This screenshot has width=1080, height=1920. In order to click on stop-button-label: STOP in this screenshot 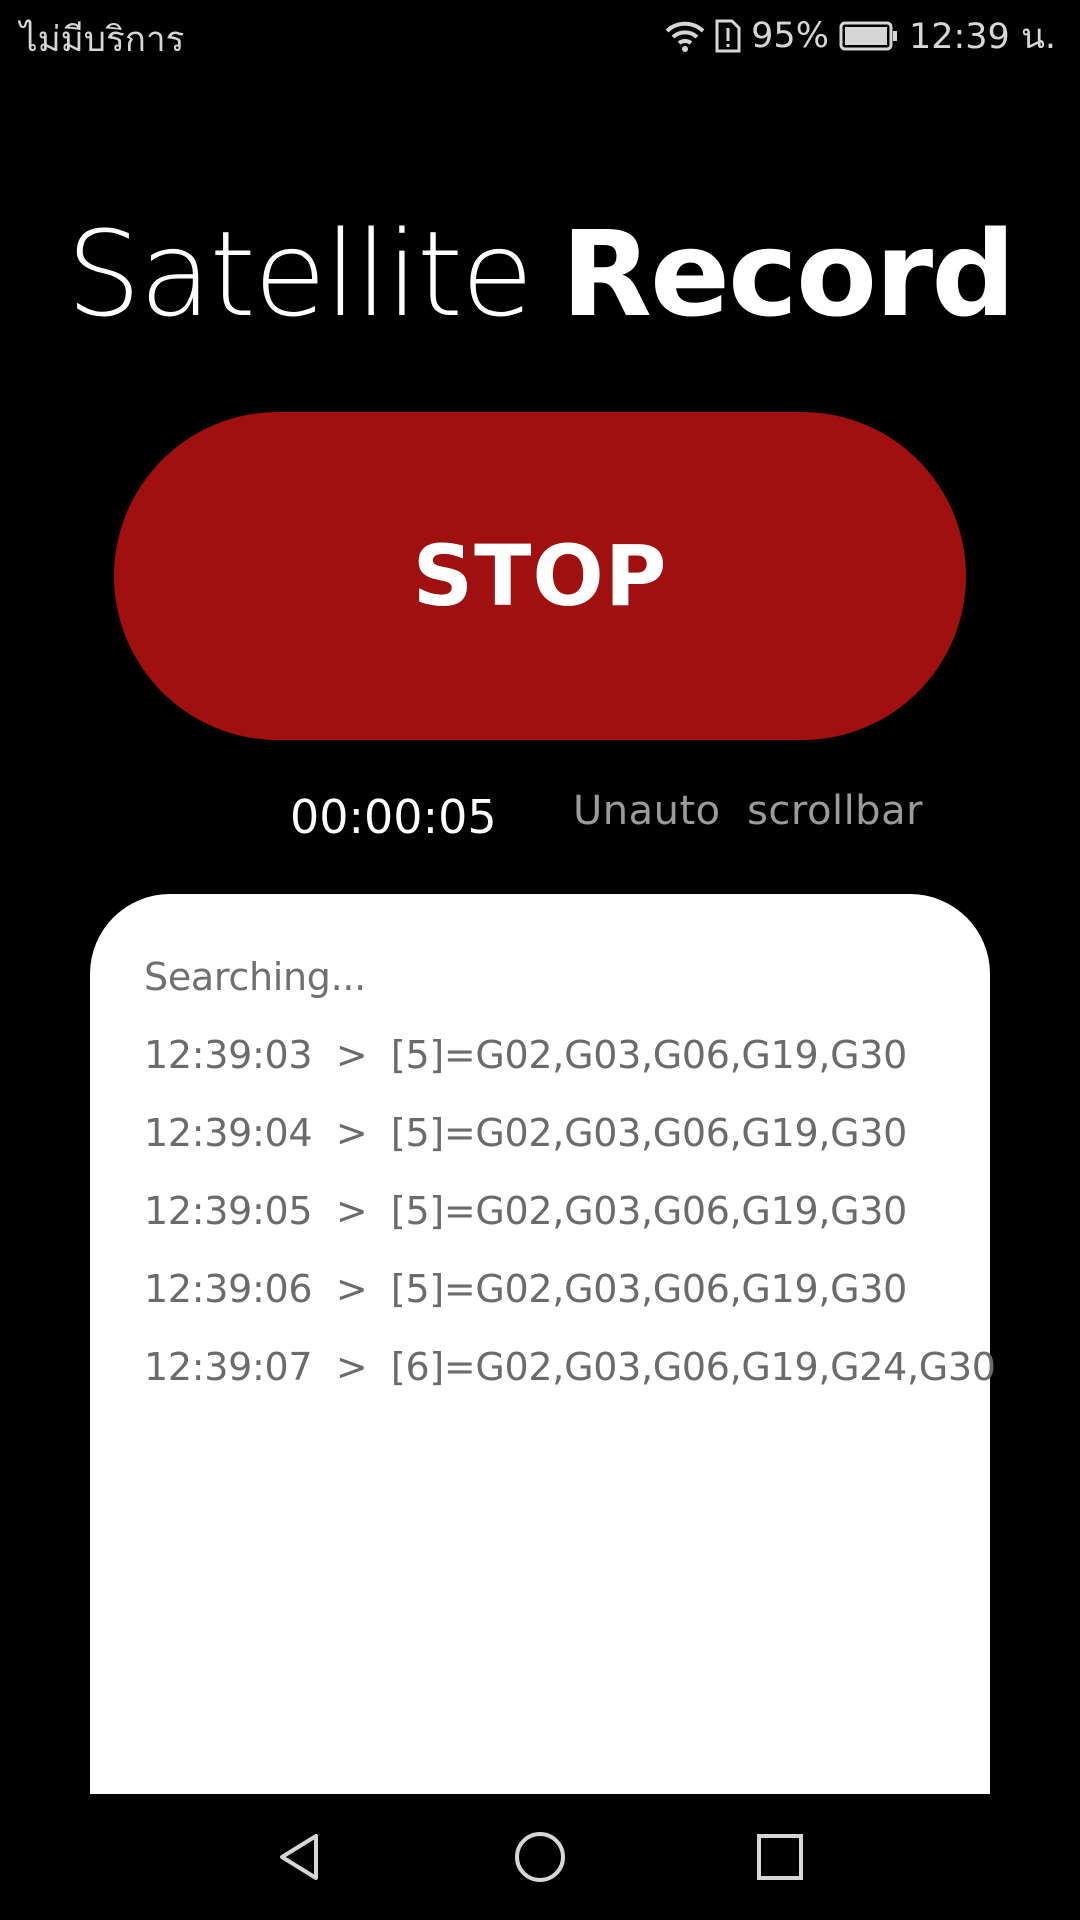, I will do `click(540, 576)`.